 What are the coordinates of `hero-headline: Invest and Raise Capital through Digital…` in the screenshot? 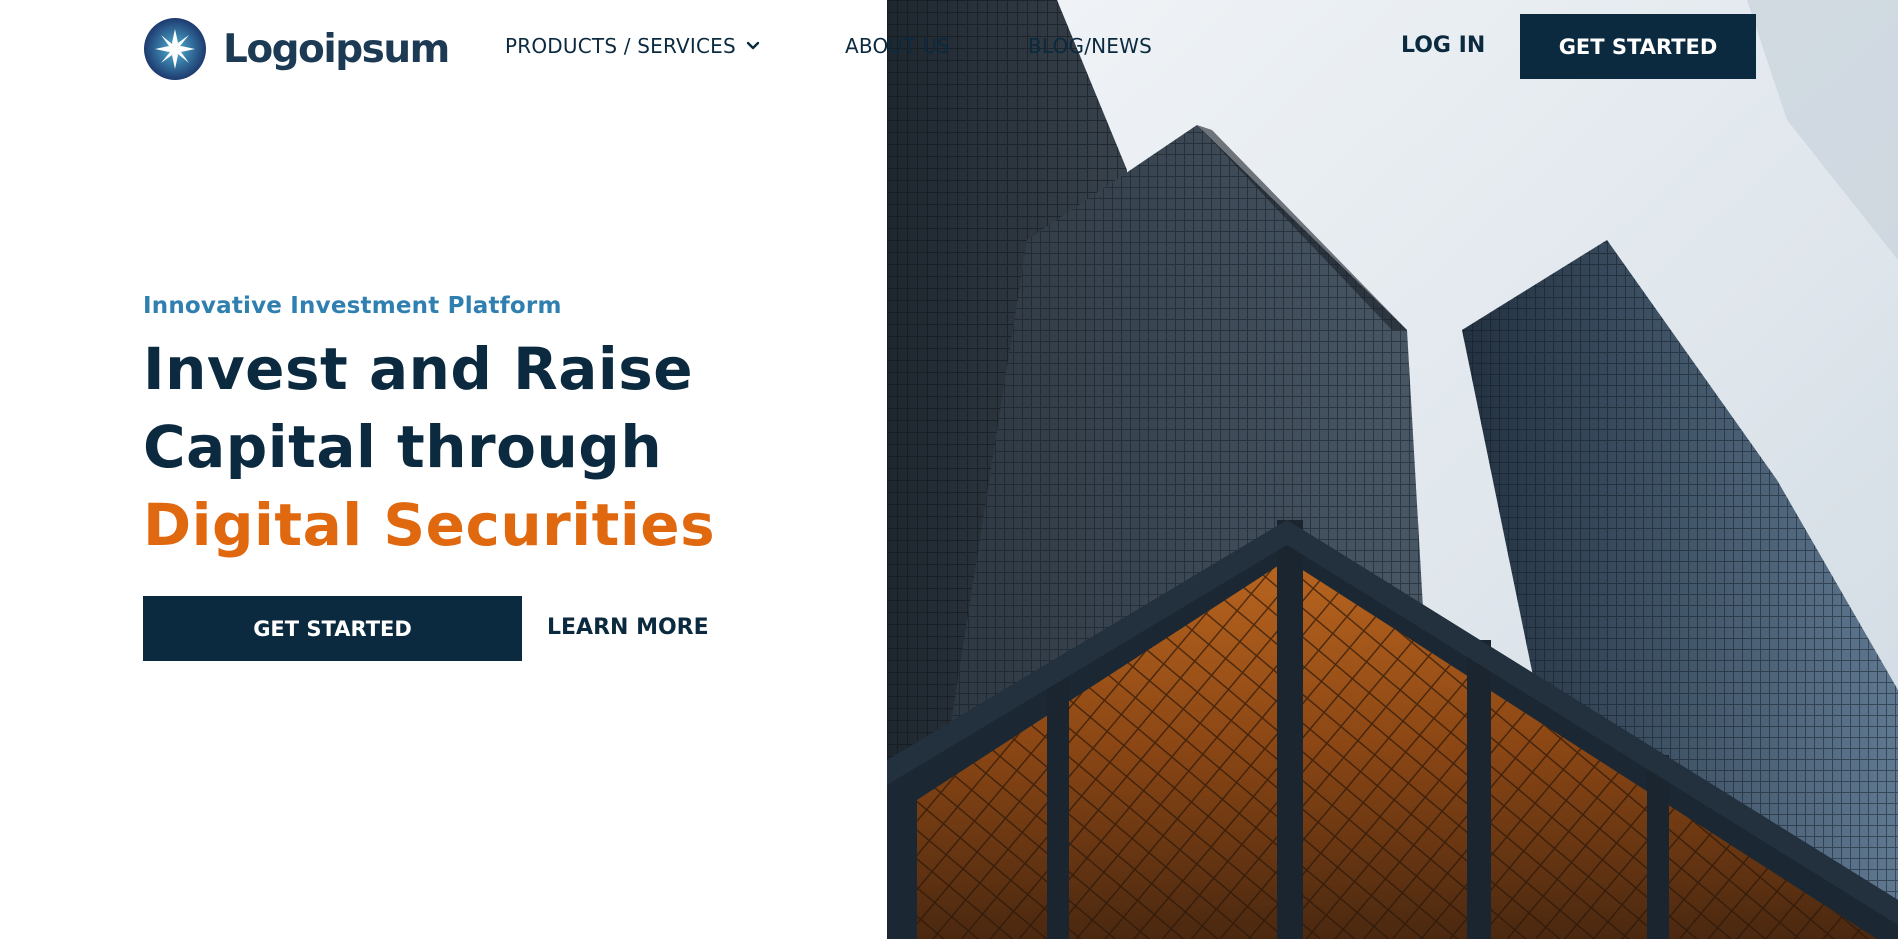 It's located at (513, 447).